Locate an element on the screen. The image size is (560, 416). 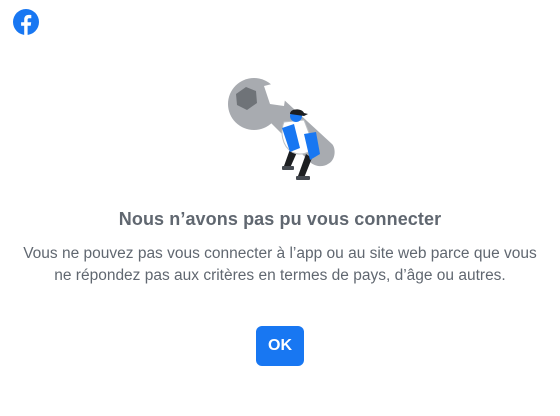
facebook-logo-icon is located at coordinates (26, 22).